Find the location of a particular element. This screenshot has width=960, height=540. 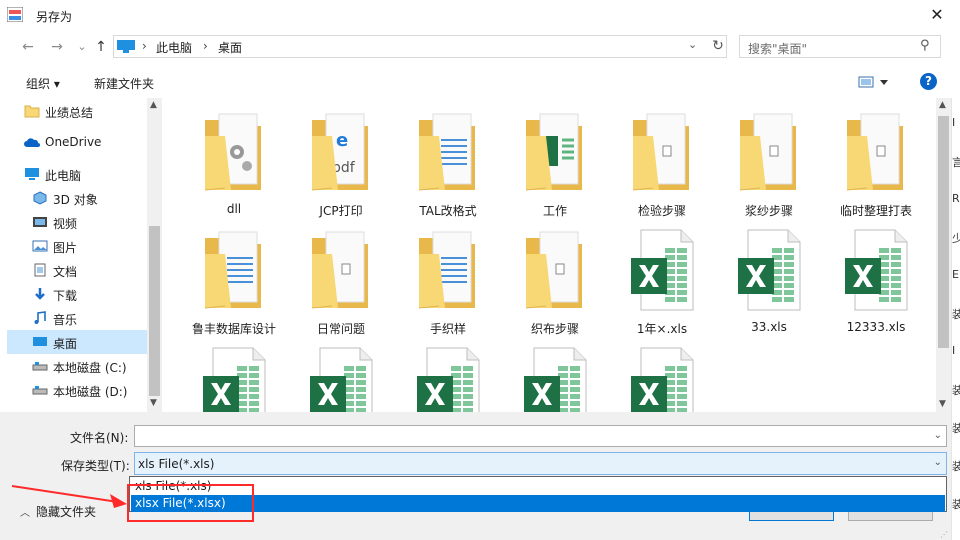

folder-item: 检验步骤 is located at coordinates (662, 158).